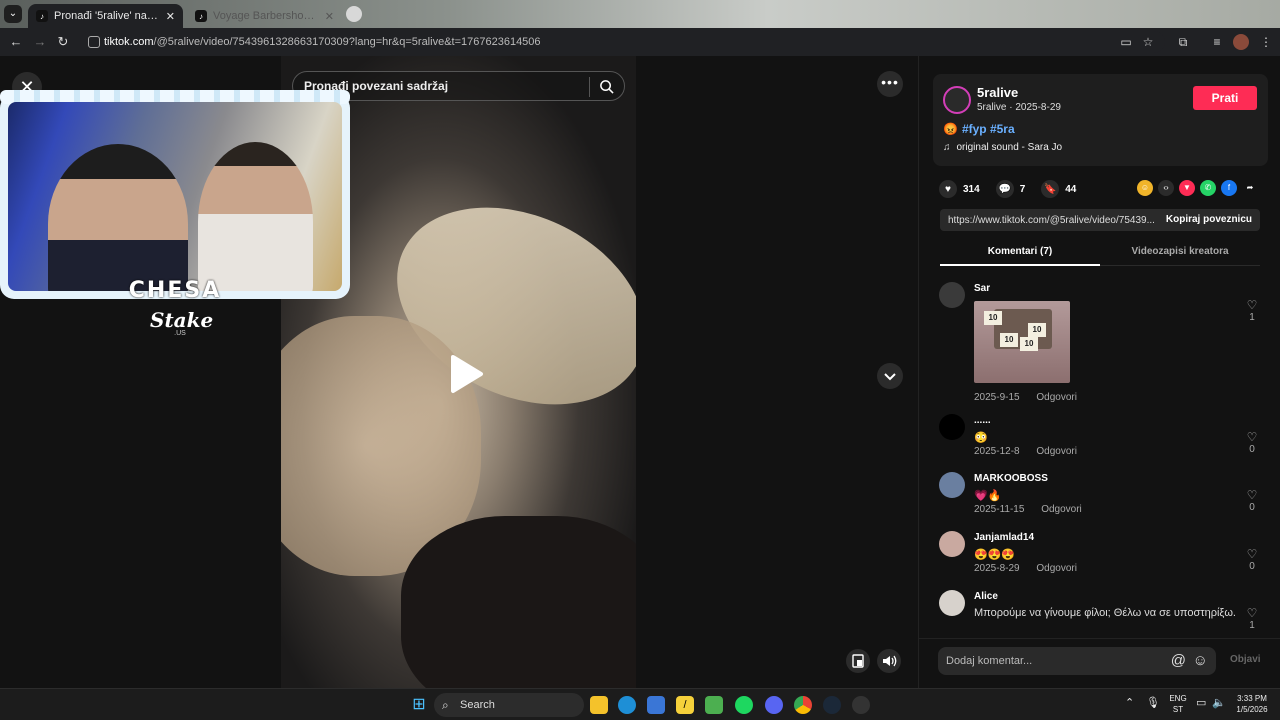 The width and height of the screenshot is (1280, 720). I want to click on comment-username: Alice, so click(986, 596).